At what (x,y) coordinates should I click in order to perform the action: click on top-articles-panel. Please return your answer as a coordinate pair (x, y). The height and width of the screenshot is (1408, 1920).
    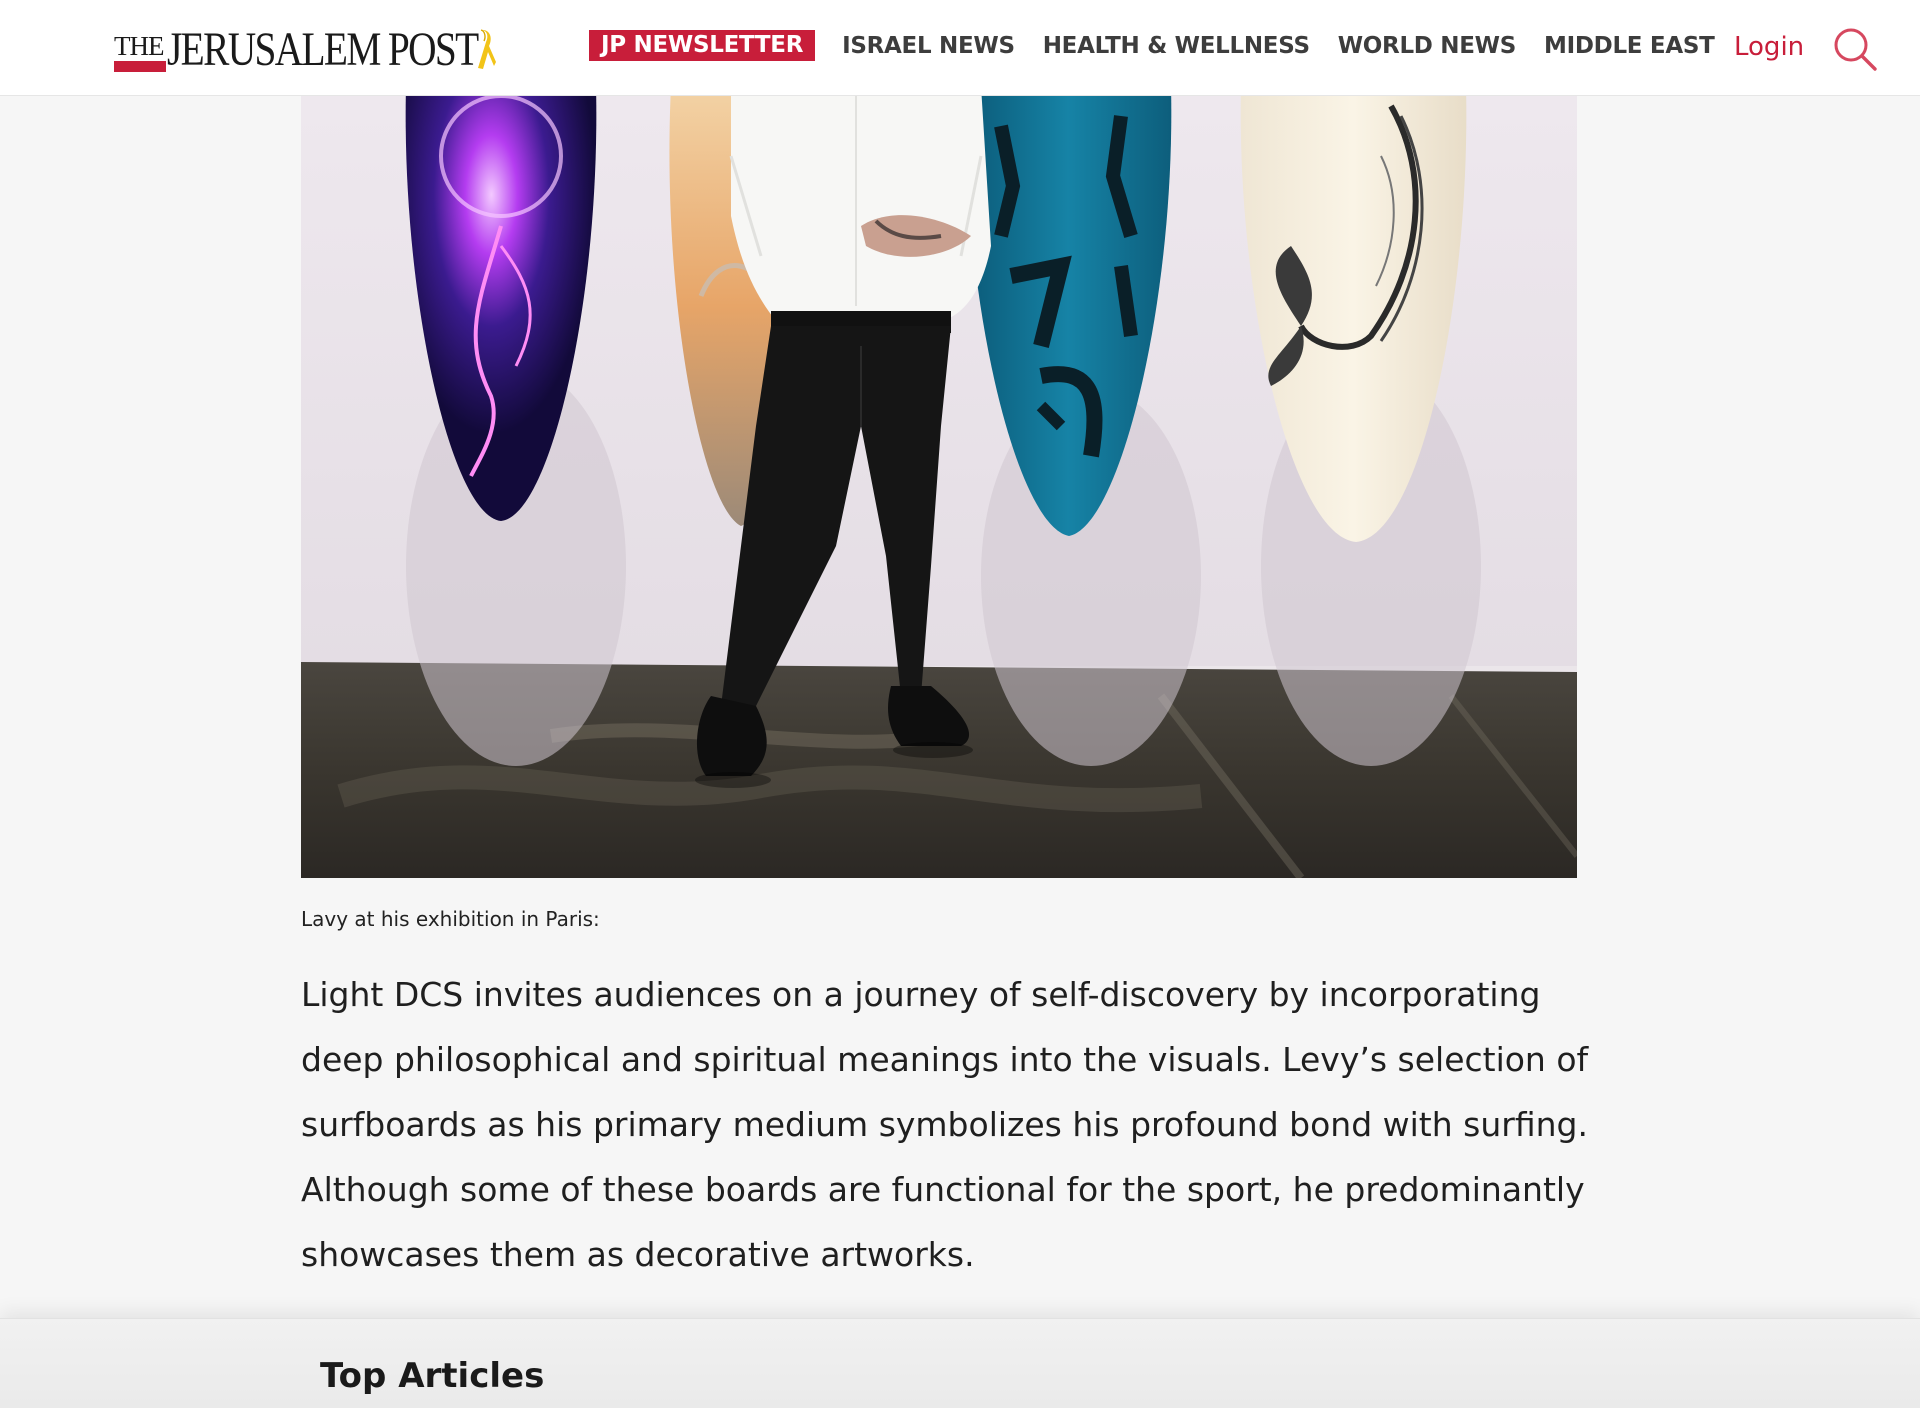
    Looking at the image, I should click on (960, 1363).